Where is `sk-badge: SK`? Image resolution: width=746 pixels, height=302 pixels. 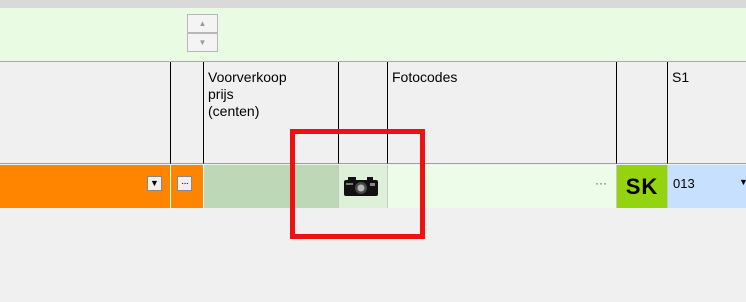
sk-badge: SK is located at coordinates (642, 186).